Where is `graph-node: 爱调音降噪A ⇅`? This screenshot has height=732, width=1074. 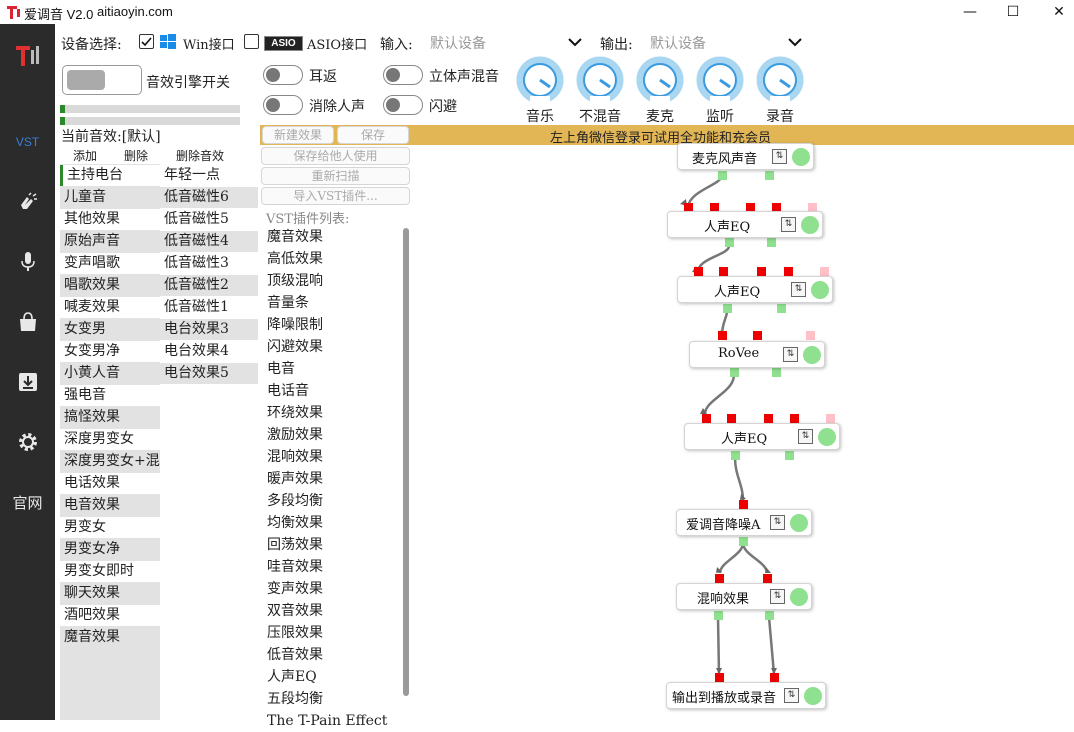 graph-node: 爱调音降噪A ⇅ is located at coordinates (744, 522).